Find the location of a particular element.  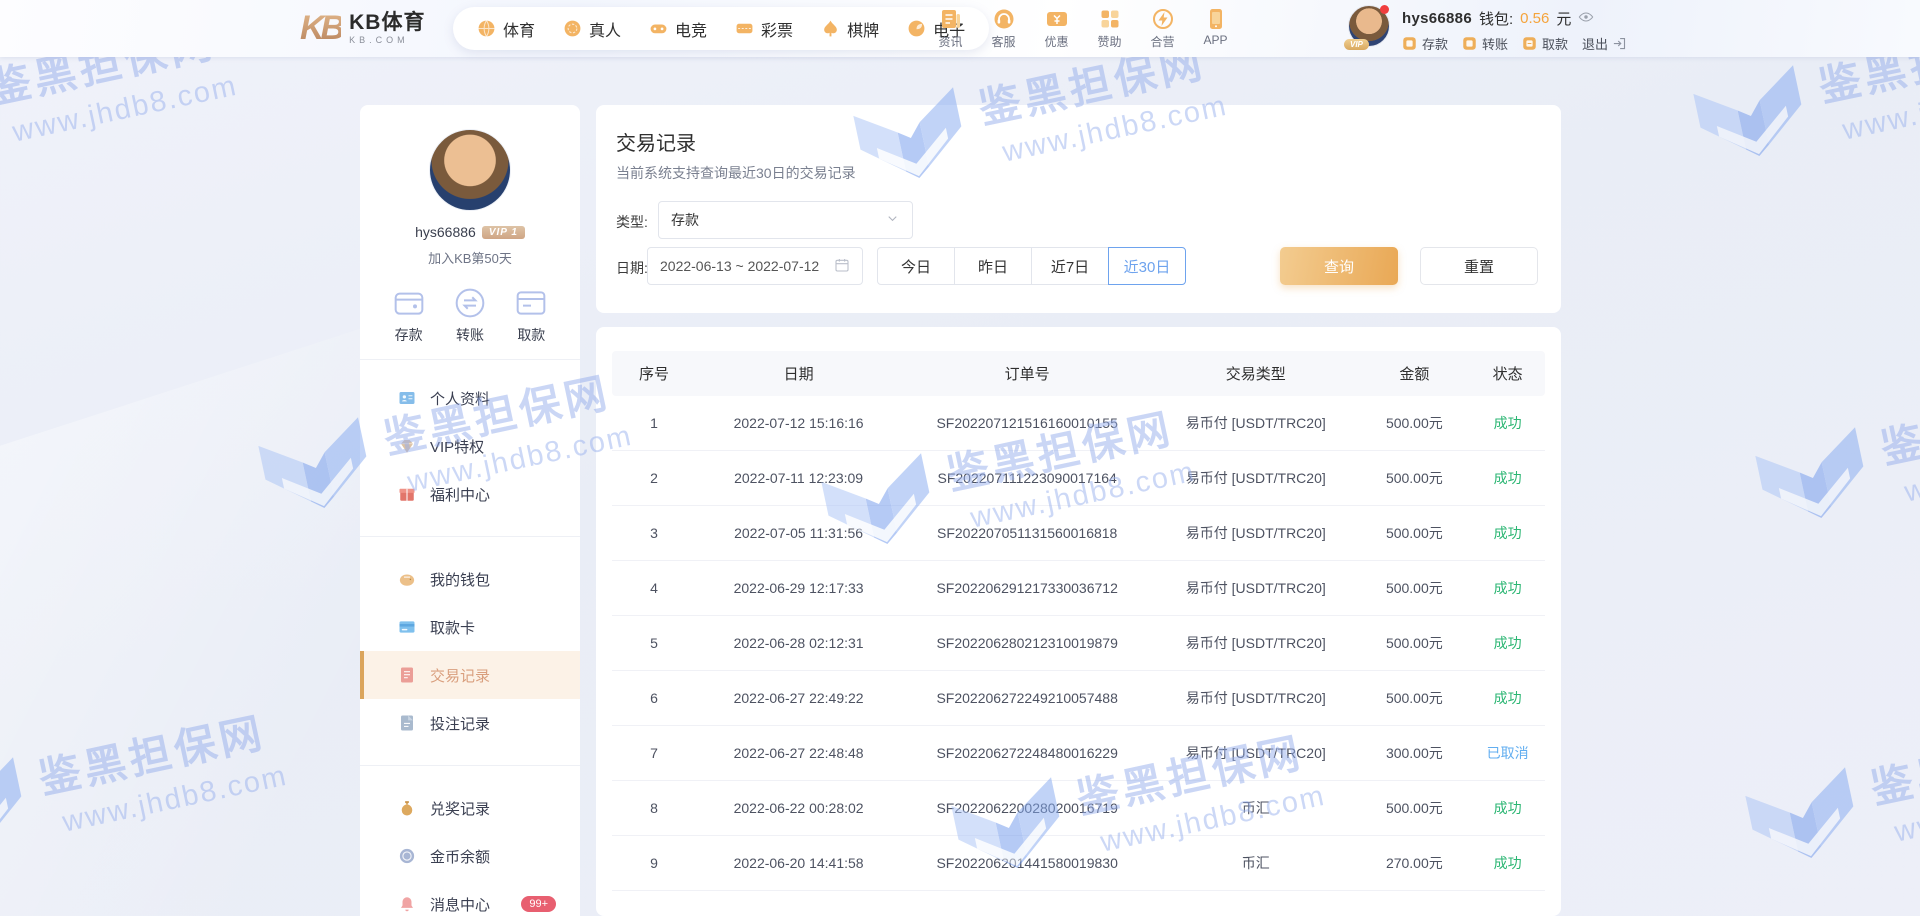

bell-icon is located at coordinates (407, 904).